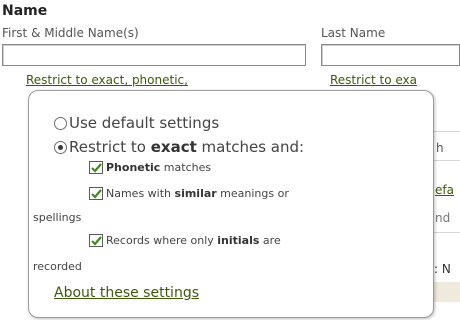 Image resolution: width=460 pixels, height=320 pixels. Describe the element at coordinates (395, 80) in the screenshot. I see `last-name-restrict-link: Restrict to exa` at that location.